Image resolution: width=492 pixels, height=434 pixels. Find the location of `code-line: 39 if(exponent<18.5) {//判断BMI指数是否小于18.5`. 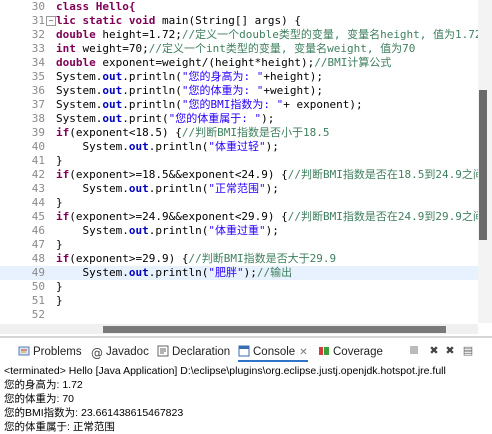

code-line: 39 if(exponent<18.5) {//判断BMI指数是否小于18.5 is located at coordinates (246, 133).